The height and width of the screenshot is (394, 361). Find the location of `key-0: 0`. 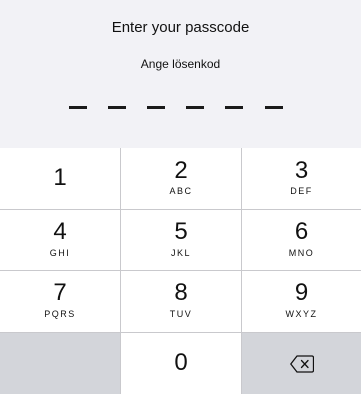

key-0: 0 is located at coordinates (181, 363).